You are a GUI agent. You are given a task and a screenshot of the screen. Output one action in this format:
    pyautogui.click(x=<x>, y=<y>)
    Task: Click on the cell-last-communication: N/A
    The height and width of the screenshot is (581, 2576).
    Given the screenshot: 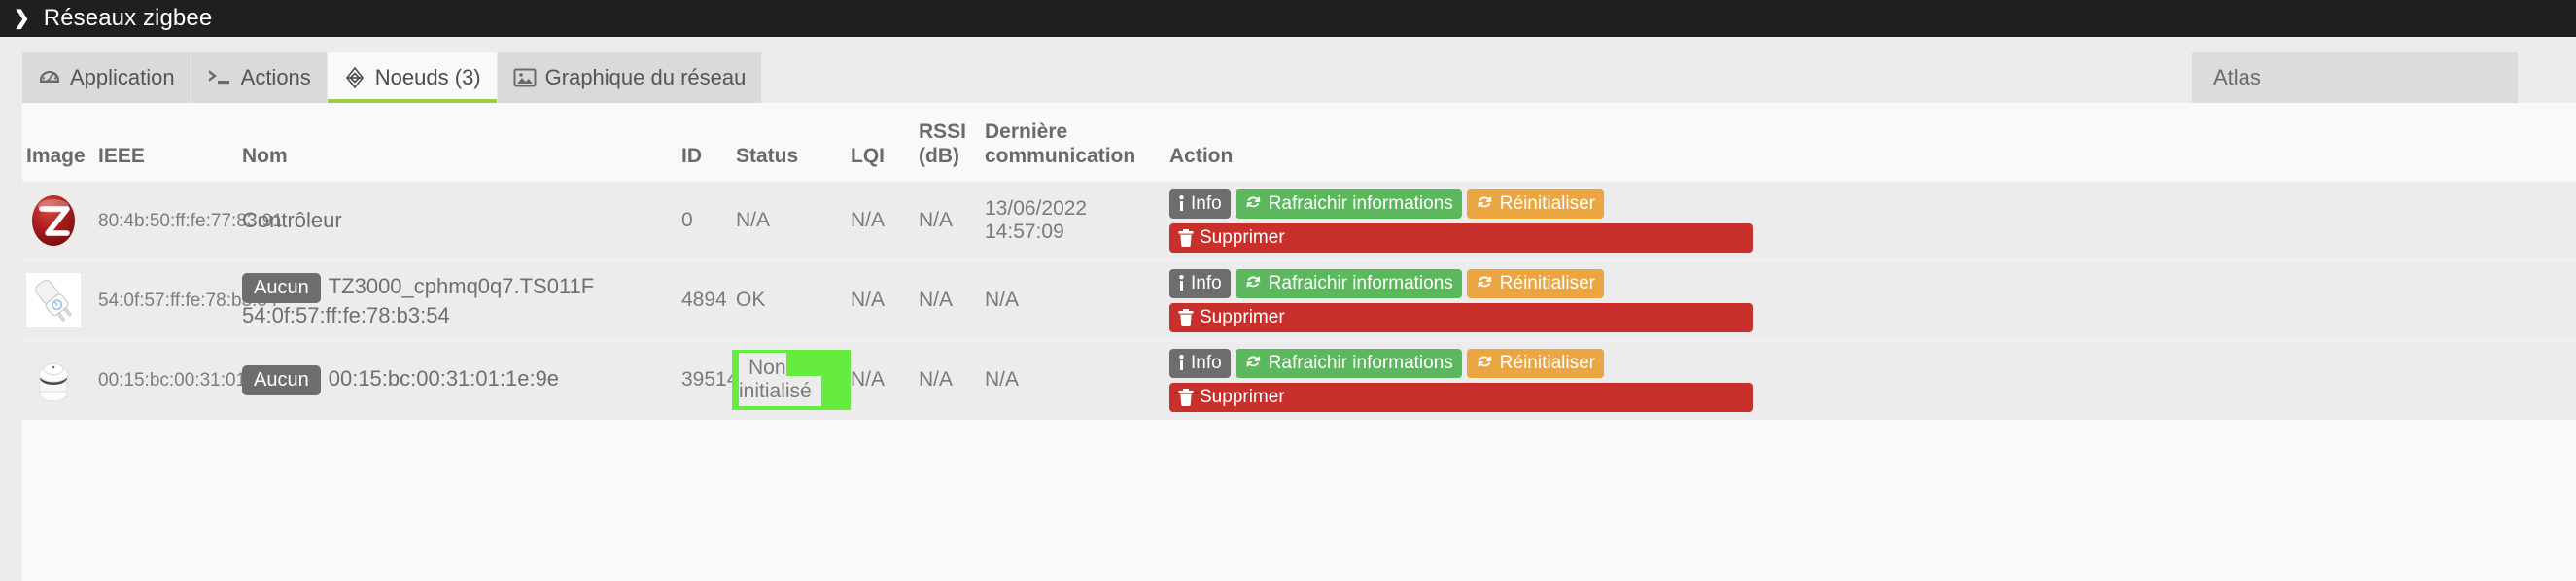 What is the action you would take?
    pyautogui.click(x=1077, y=300)
    